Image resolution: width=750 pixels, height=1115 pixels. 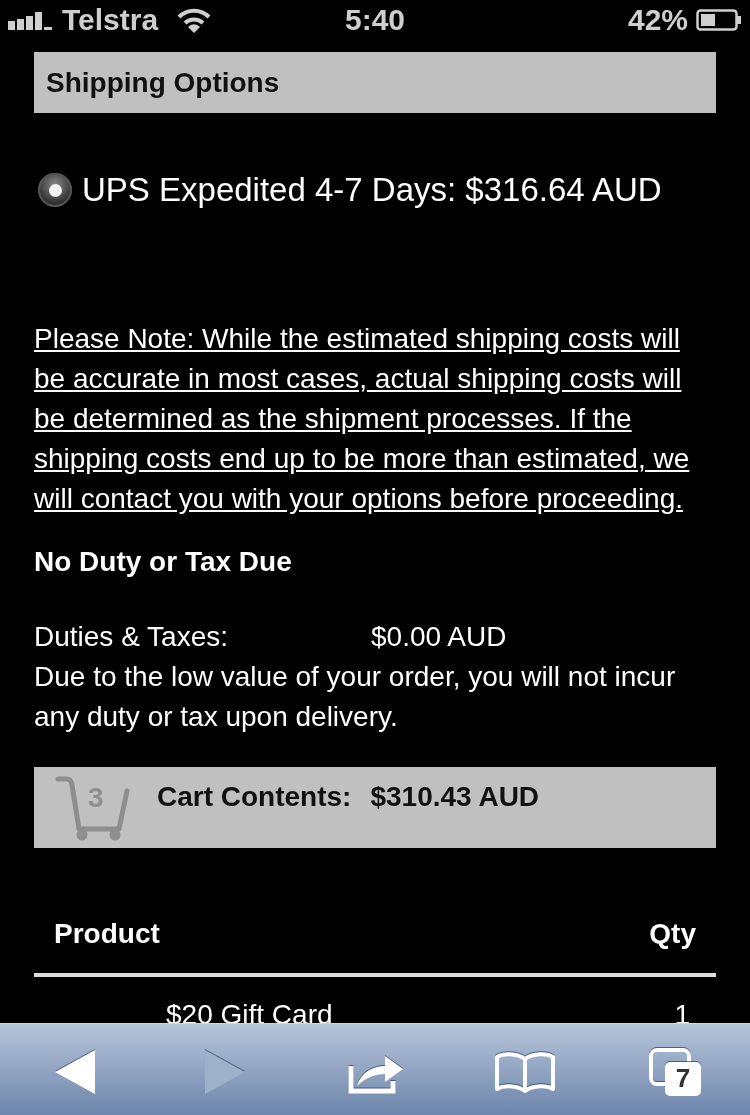 I want to click on carrier-name: Telstra, so click(x=110, y=20).